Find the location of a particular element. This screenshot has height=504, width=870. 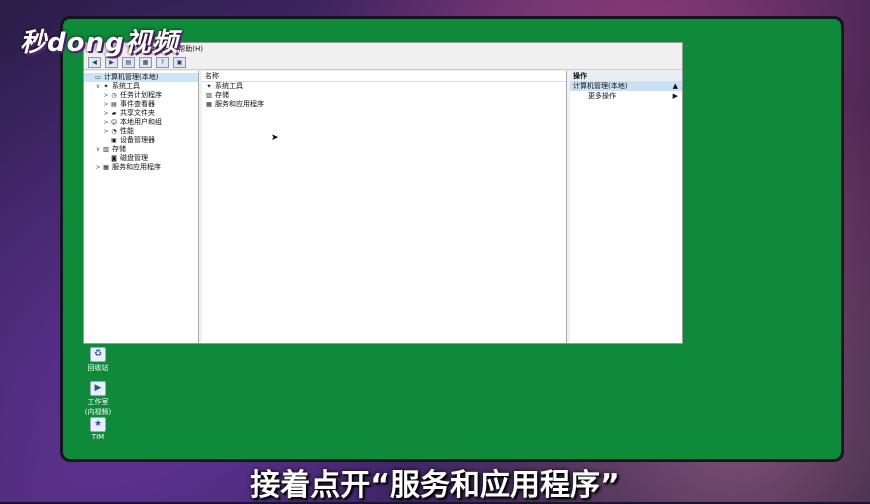

subtitle-caption: 接着点开“服务和应用程序” is located at coordinates (435, 485).